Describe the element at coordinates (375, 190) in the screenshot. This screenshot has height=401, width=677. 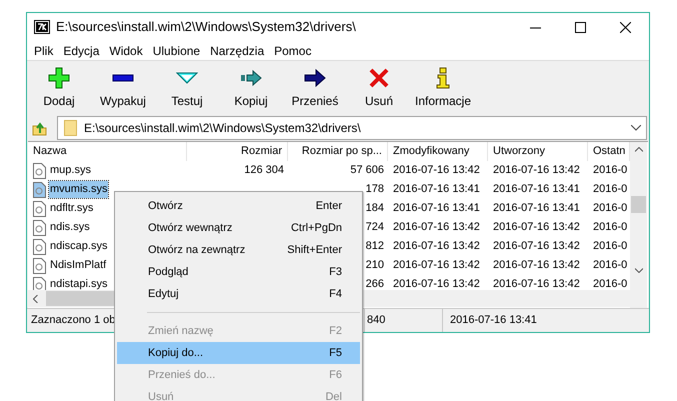
I see `table-cell-text: 178` at that location.